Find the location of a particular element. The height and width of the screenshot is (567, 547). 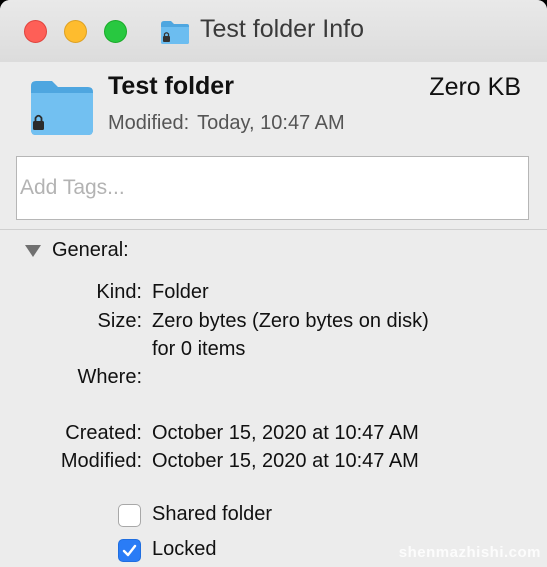

folder-icon is located at coordinates (175, 32).